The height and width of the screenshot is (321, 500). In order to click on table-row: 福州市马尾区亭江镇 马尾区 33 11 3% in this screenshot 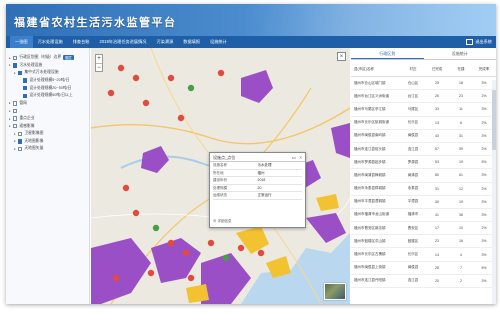, I will do `click(423, 110)`.